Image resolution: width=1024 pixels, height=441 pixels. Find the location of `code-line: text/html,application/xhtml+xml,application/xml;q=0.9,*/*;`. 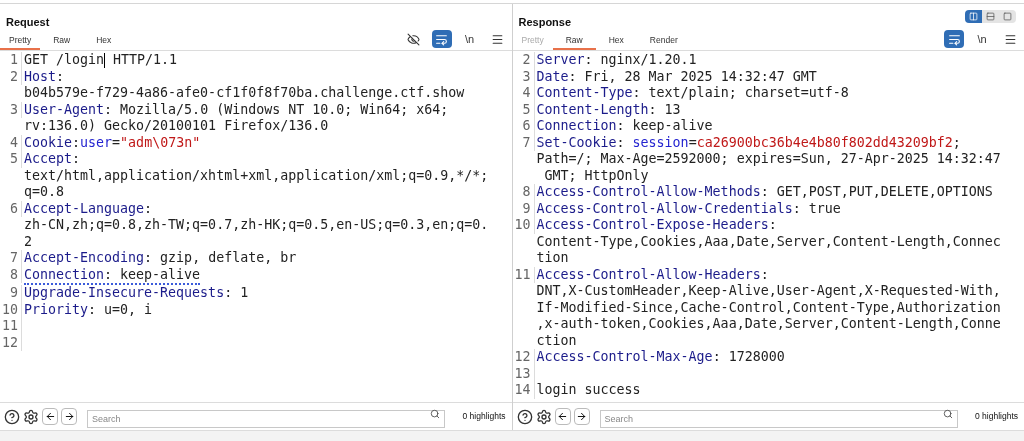

code-line: text/html,application/xhtml+xml,application/xml;q=0.9,*/*; is located at coordinates (256, 175).